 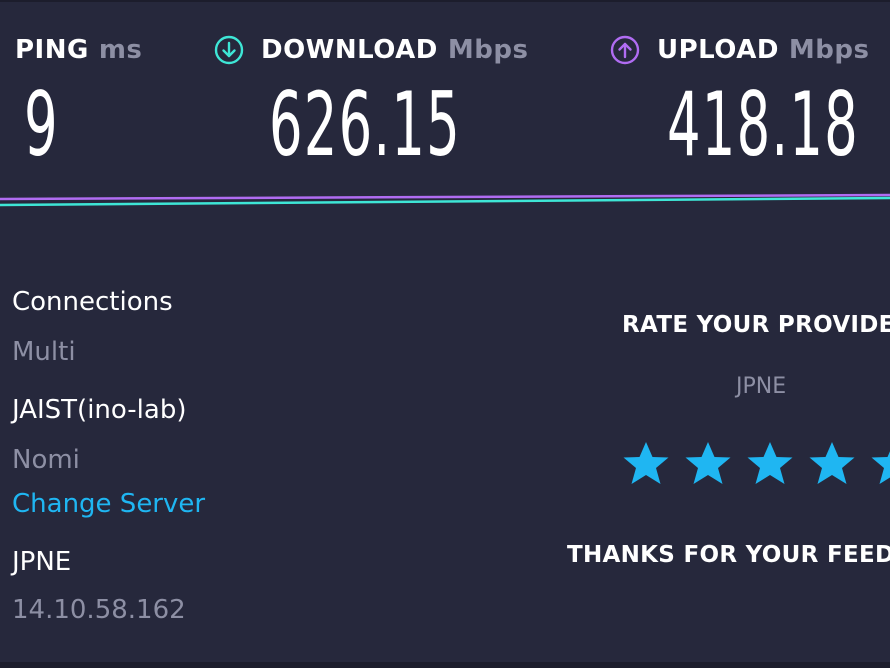 What do you see at coordinates (488, 50) in the screenshot?
I see `download-unit: Mbps` at bounding box center [488, 50].